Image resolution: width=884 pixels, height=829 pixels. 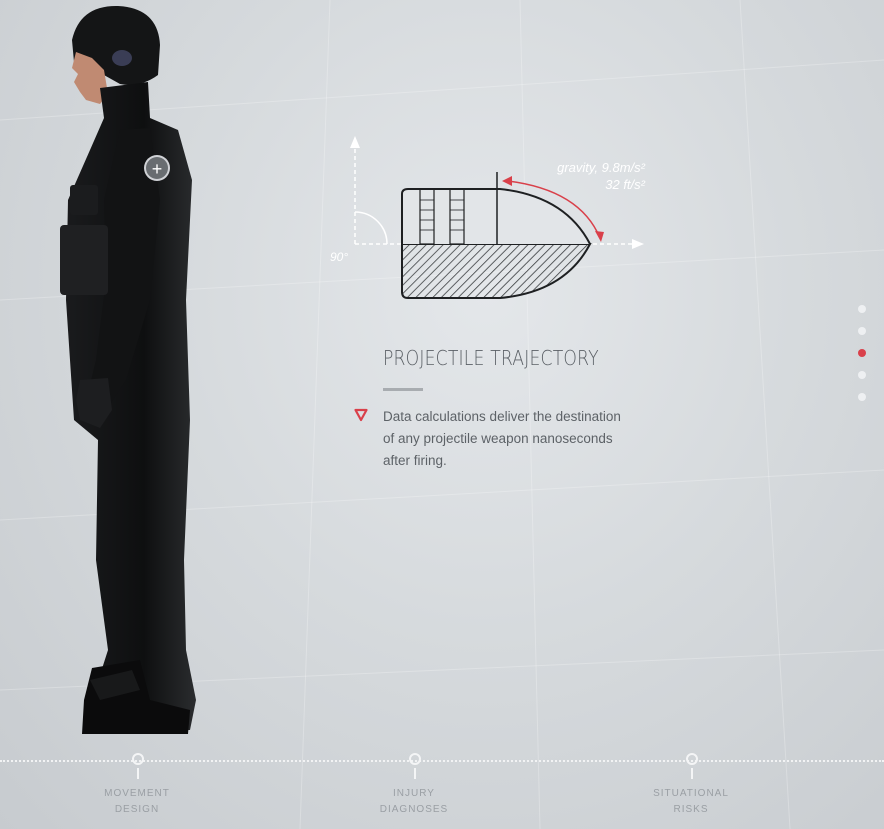 I want to click on gravity-imperial-label: 32 ft/s², so click(x=625, y=184).